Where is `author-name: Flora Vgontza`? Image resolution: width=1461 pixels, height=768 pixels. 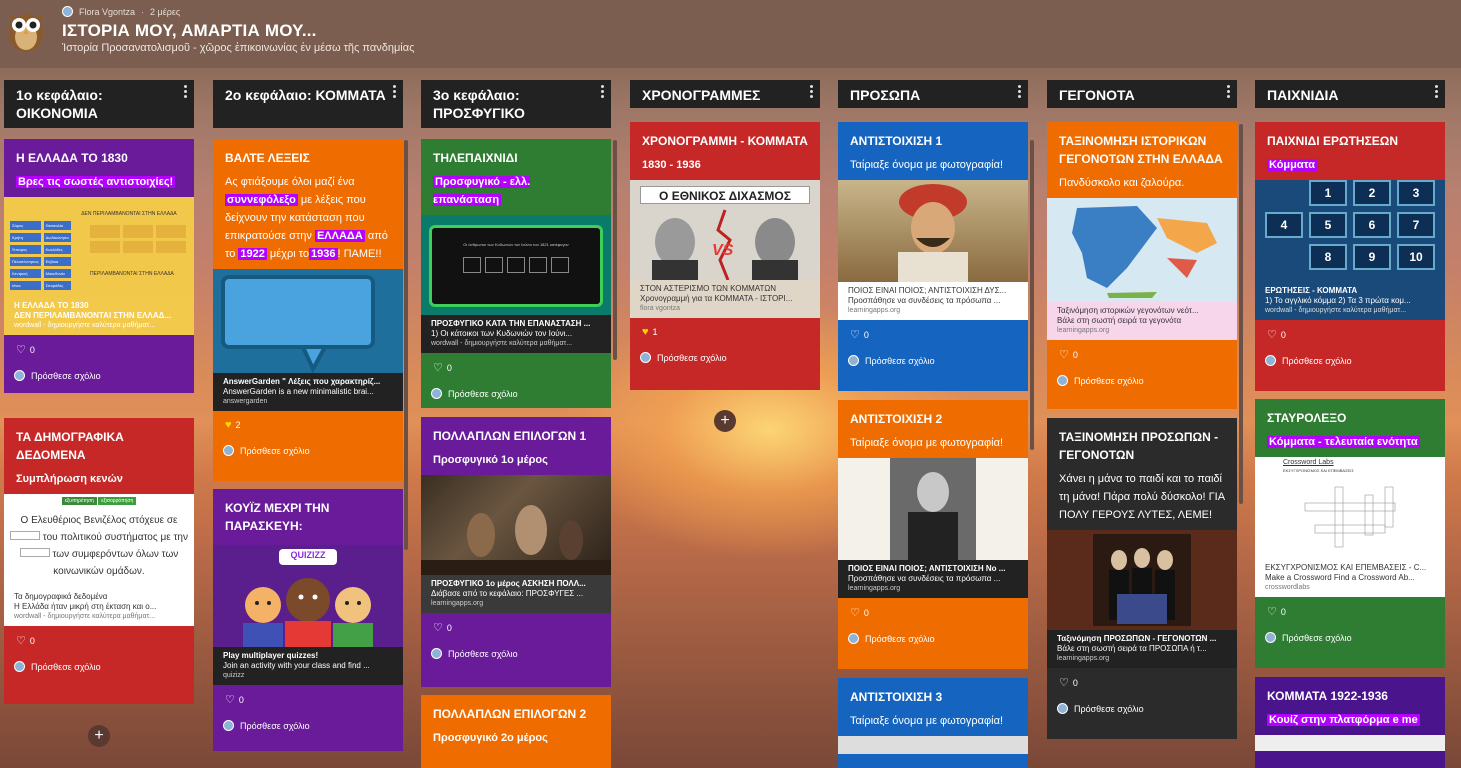 author-name: Flora Vgontza is located at coordinates (107, 12).